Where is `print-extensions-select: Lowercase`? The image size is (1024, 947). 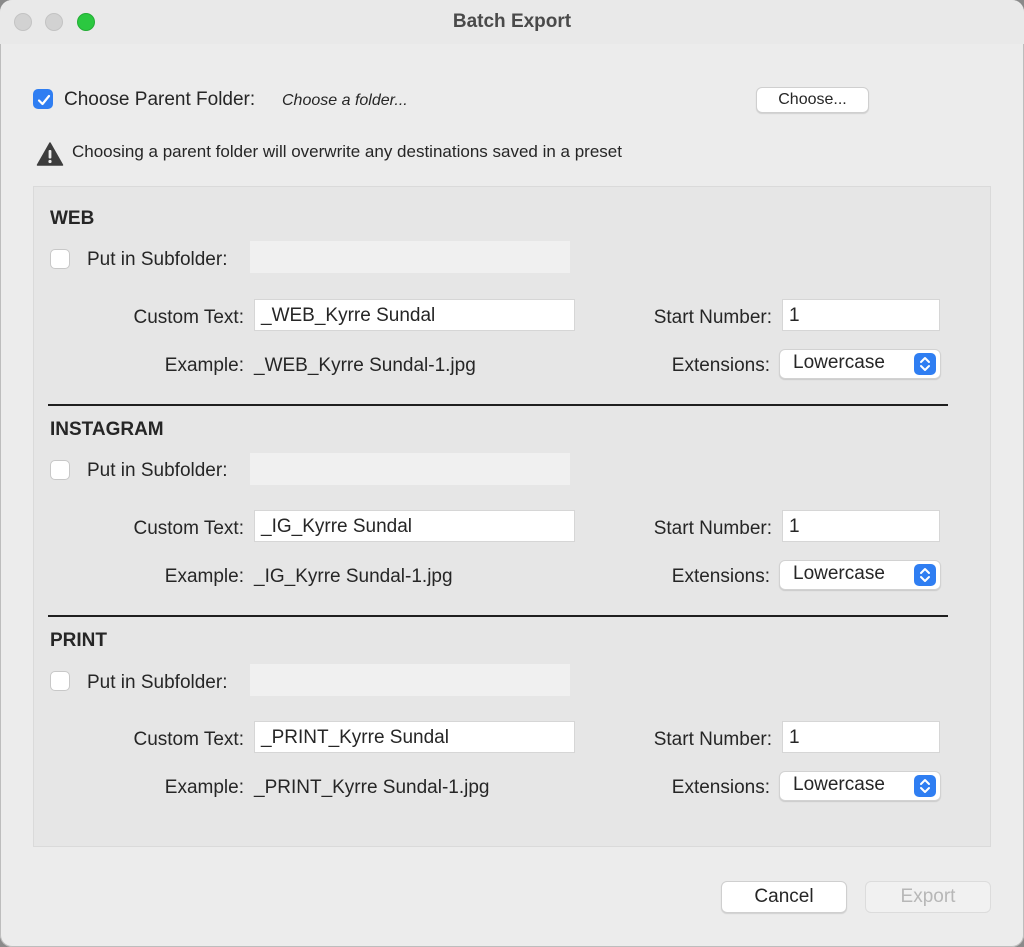
print-extensions-select: Lowercase is located at coordinates (860, 786).